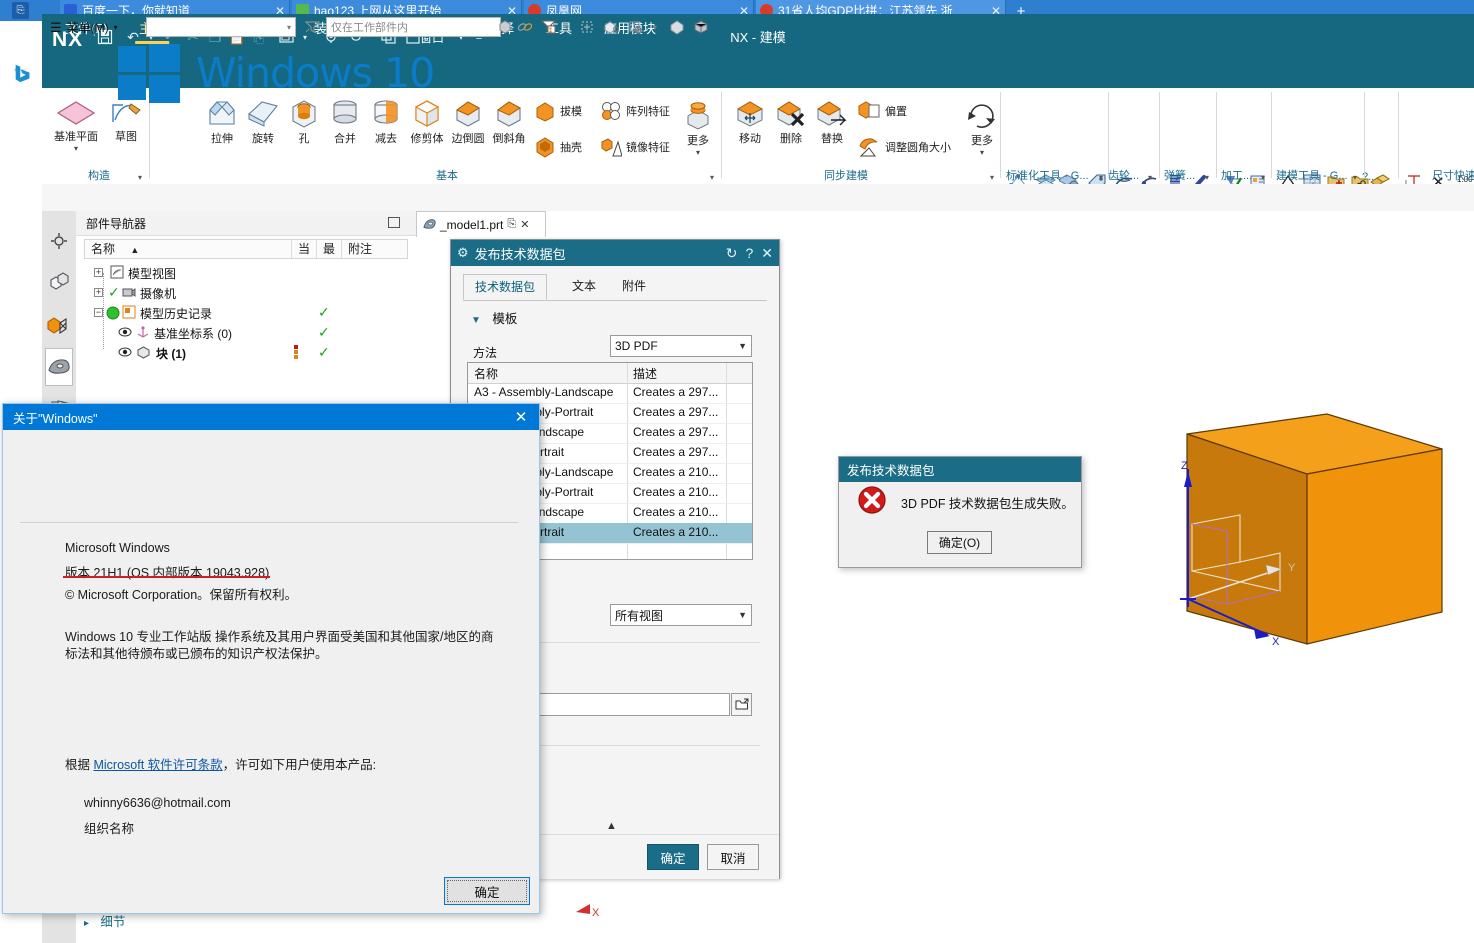 The height and width of the screenshot is (943, 1474). I want to click on column-header-latest: 最, so click(329, 249).